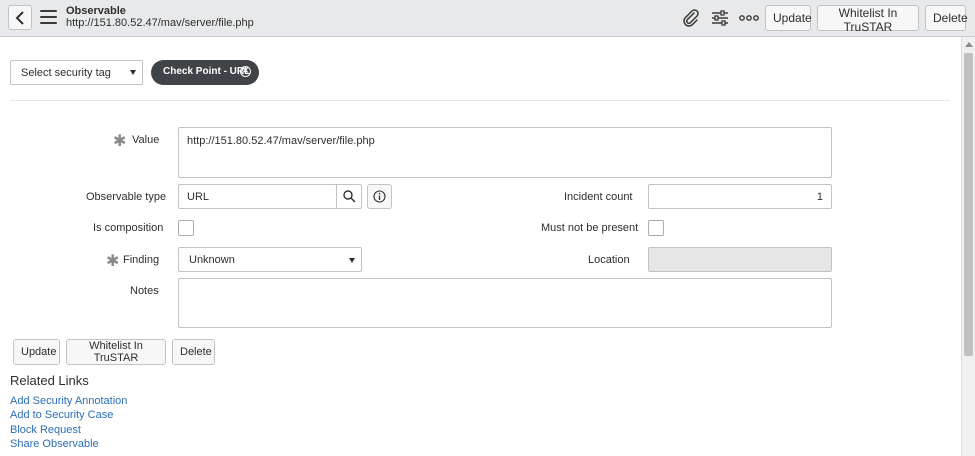 This screenshot has width=975, height=456. I want to click on search-icon, so click(349, 196).